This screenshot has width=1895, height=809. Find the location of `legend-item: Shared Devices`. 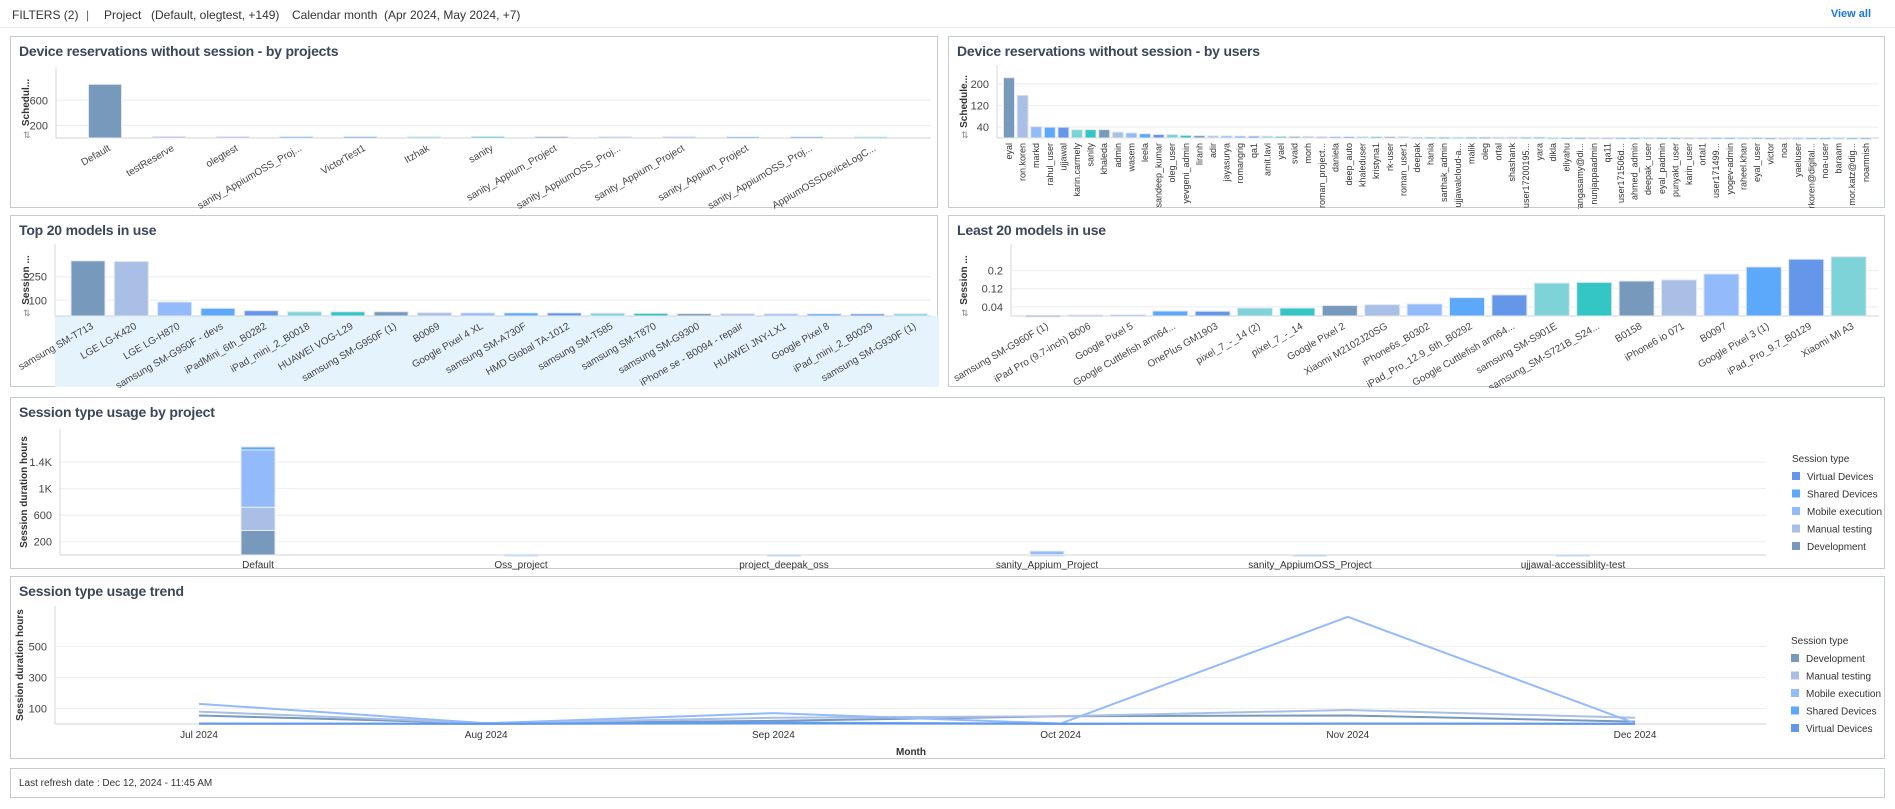

legend-item: Shared Devices is located at coordinates (1842, 495).